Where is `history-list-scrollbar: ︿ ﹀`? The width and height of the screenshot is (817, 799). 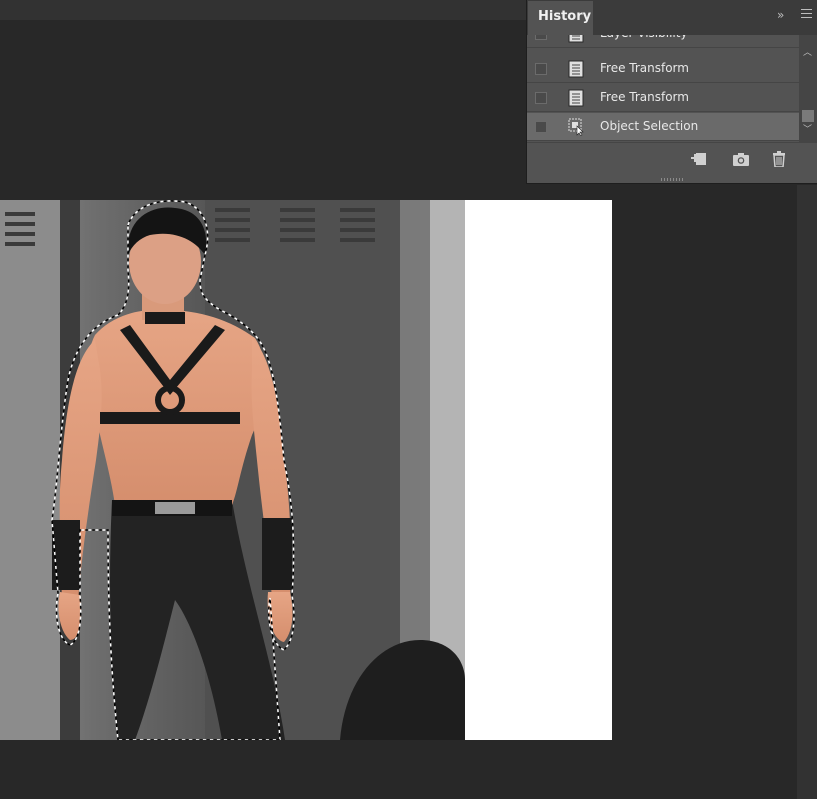
history-list-scrollbar: ︿ ﹀ is located at coordinates (808, 88).